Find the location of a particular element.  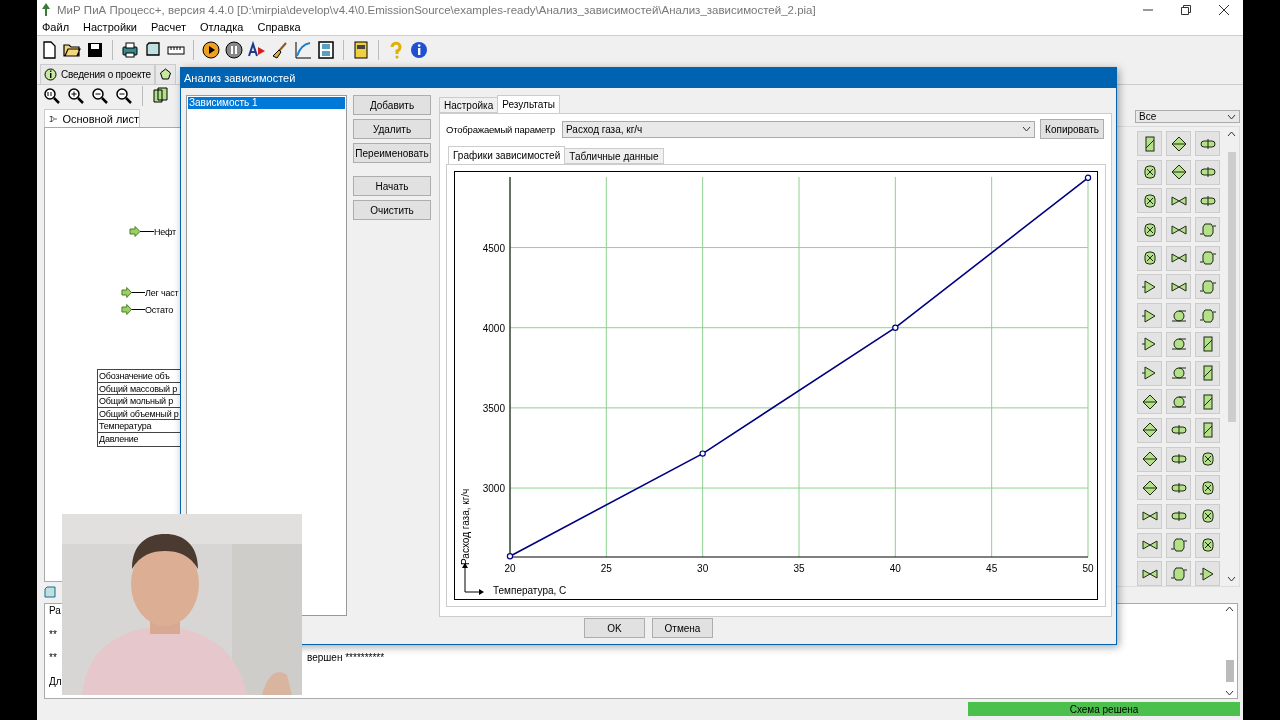

x-axis-label: Температура, С is located at coordinates (530, 590).